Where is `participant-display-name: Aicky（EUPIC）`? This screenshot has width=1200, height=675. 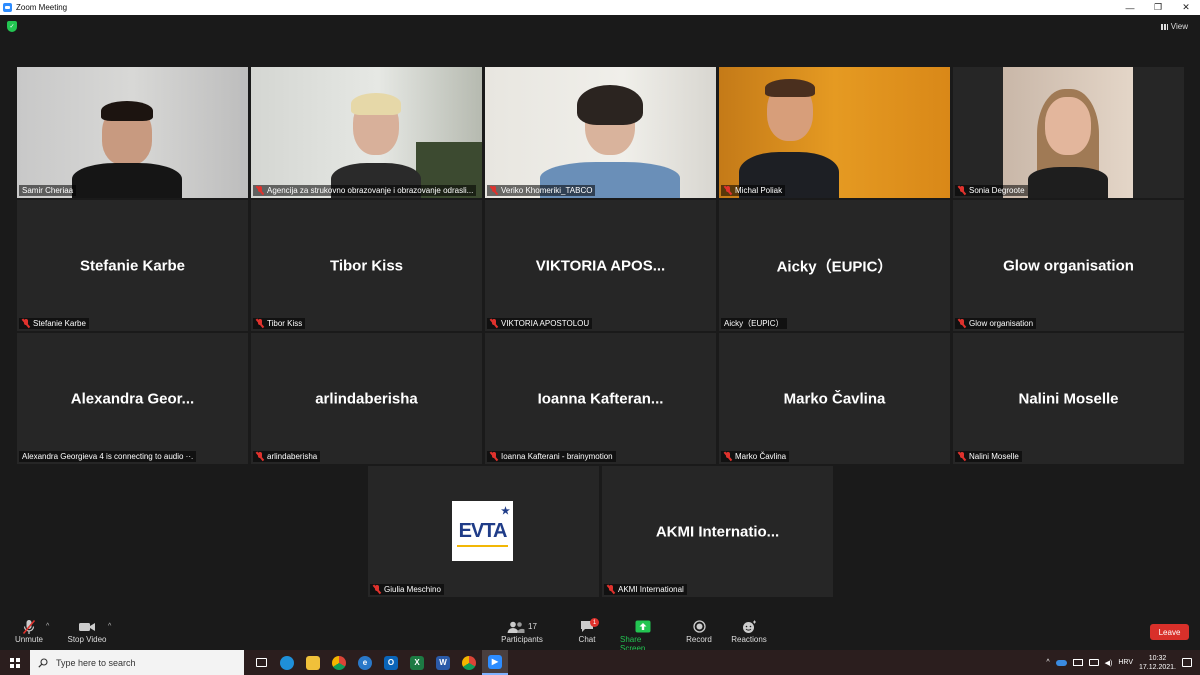
participant-display-name: Aicky（EUPIC） is located at coordinates (834, 266).